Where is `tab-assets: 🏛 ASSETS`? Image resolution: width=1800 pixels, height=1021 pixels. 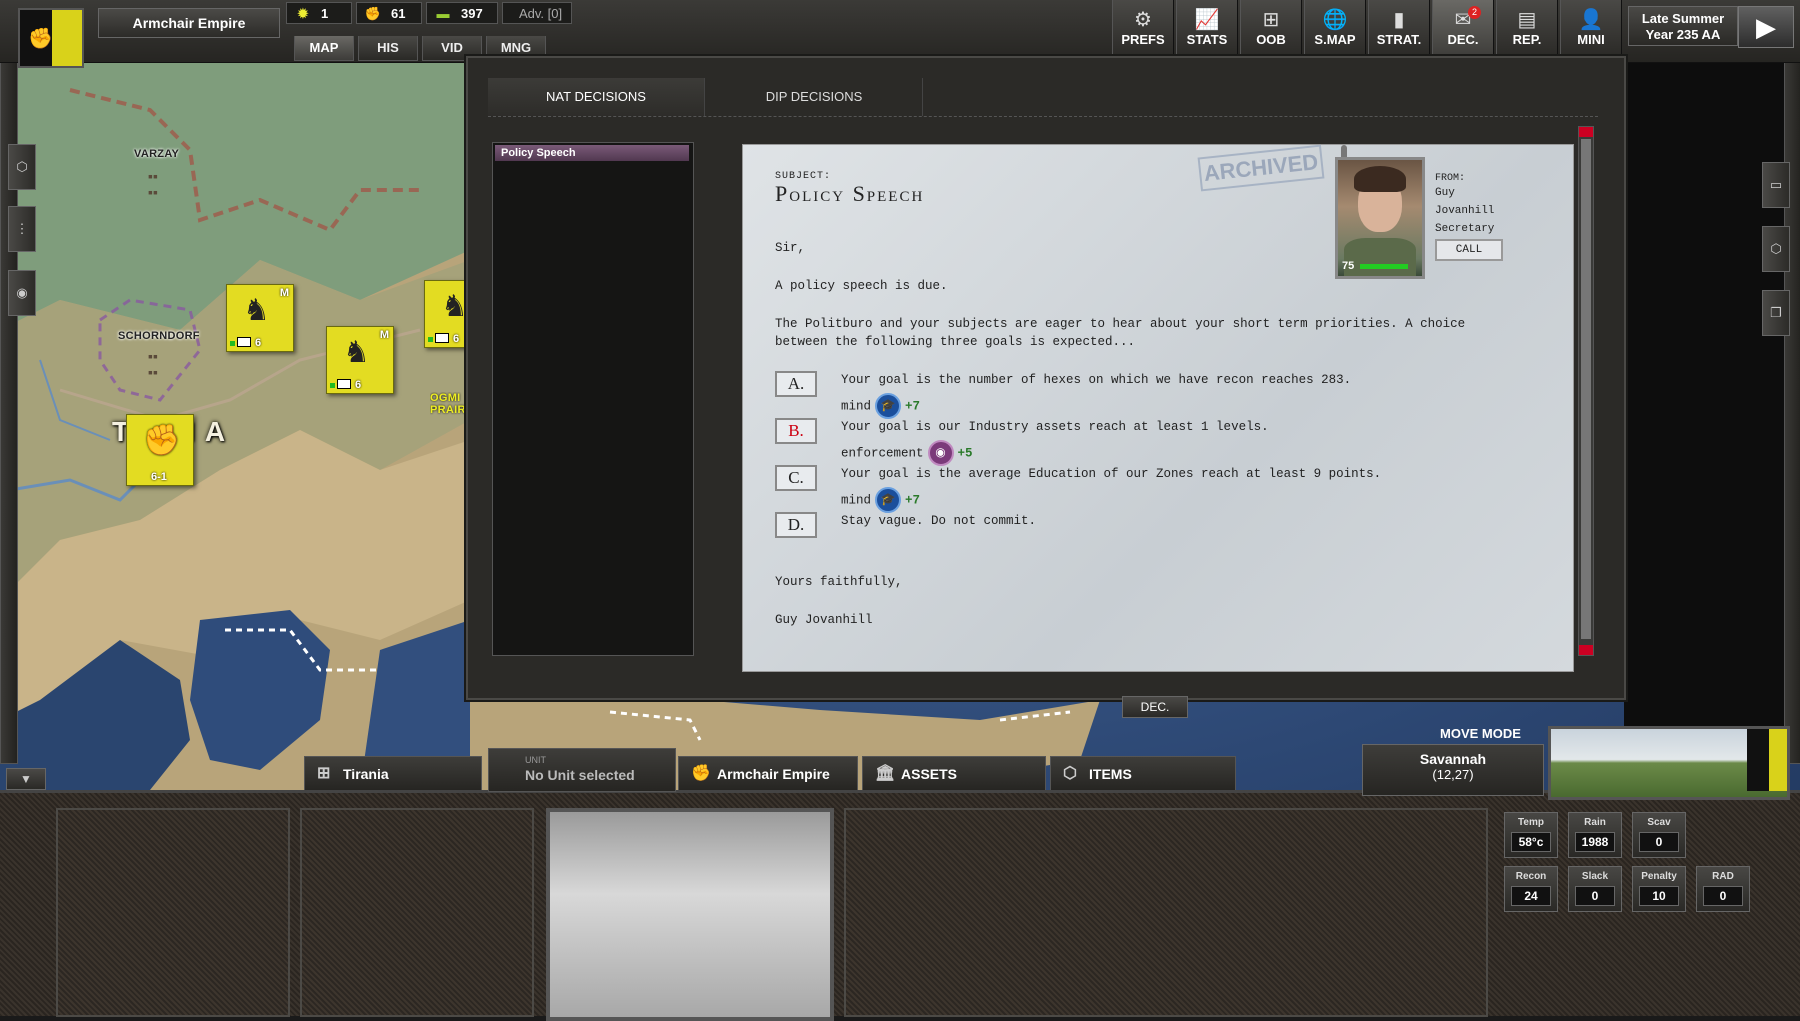
tab-assets: 🏛 ASSETS is located at coordinates (954, 773).